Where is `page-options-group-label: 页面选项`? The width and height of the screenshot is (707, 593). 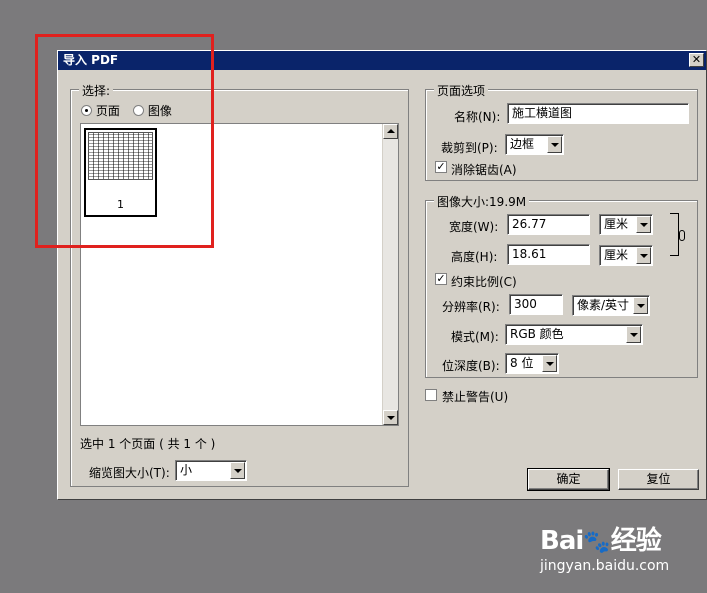 page-options-group-label: 页面选项 is located at coordinates (461, 90).